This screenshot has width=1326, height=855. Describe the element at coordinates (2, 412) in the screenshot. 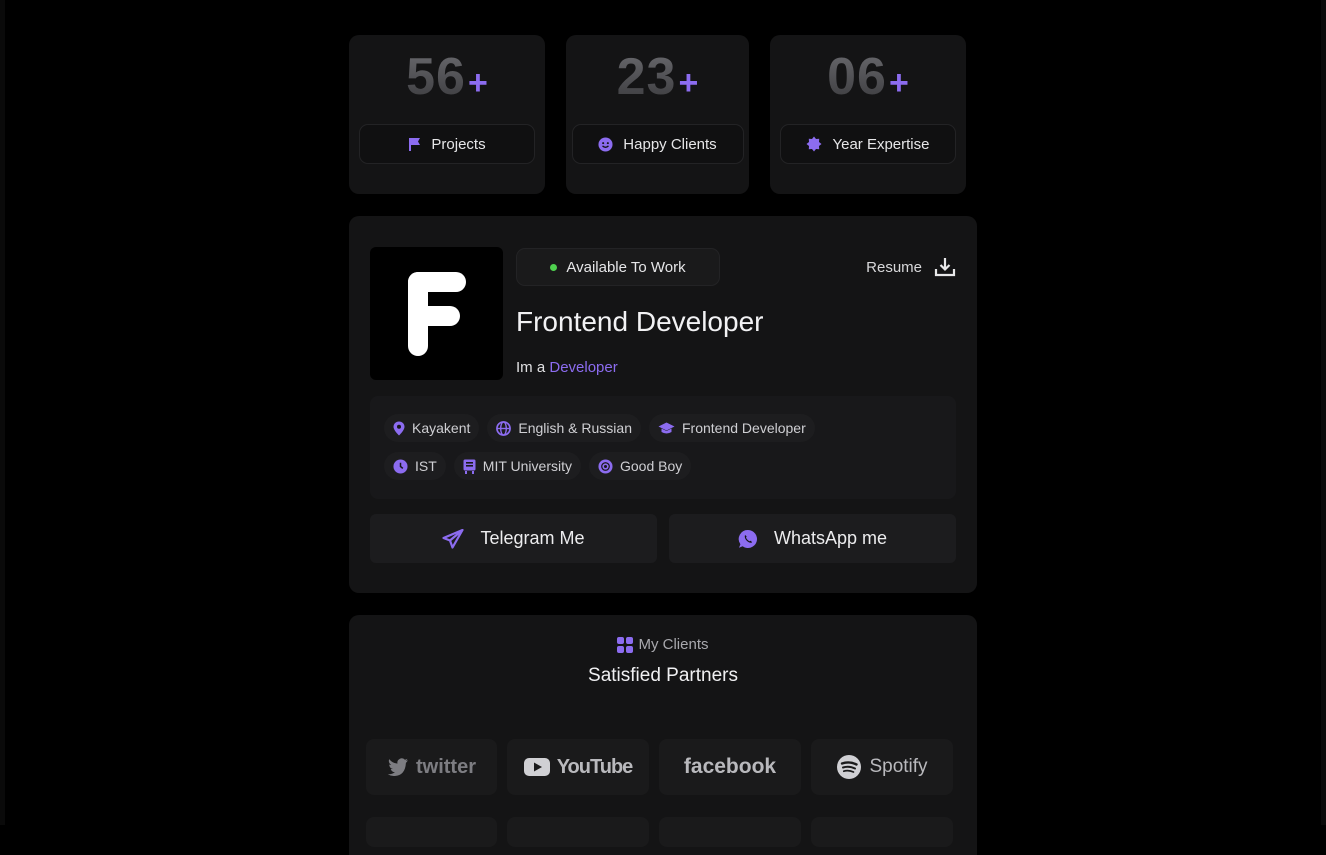

I see `page-border-left` at that location.